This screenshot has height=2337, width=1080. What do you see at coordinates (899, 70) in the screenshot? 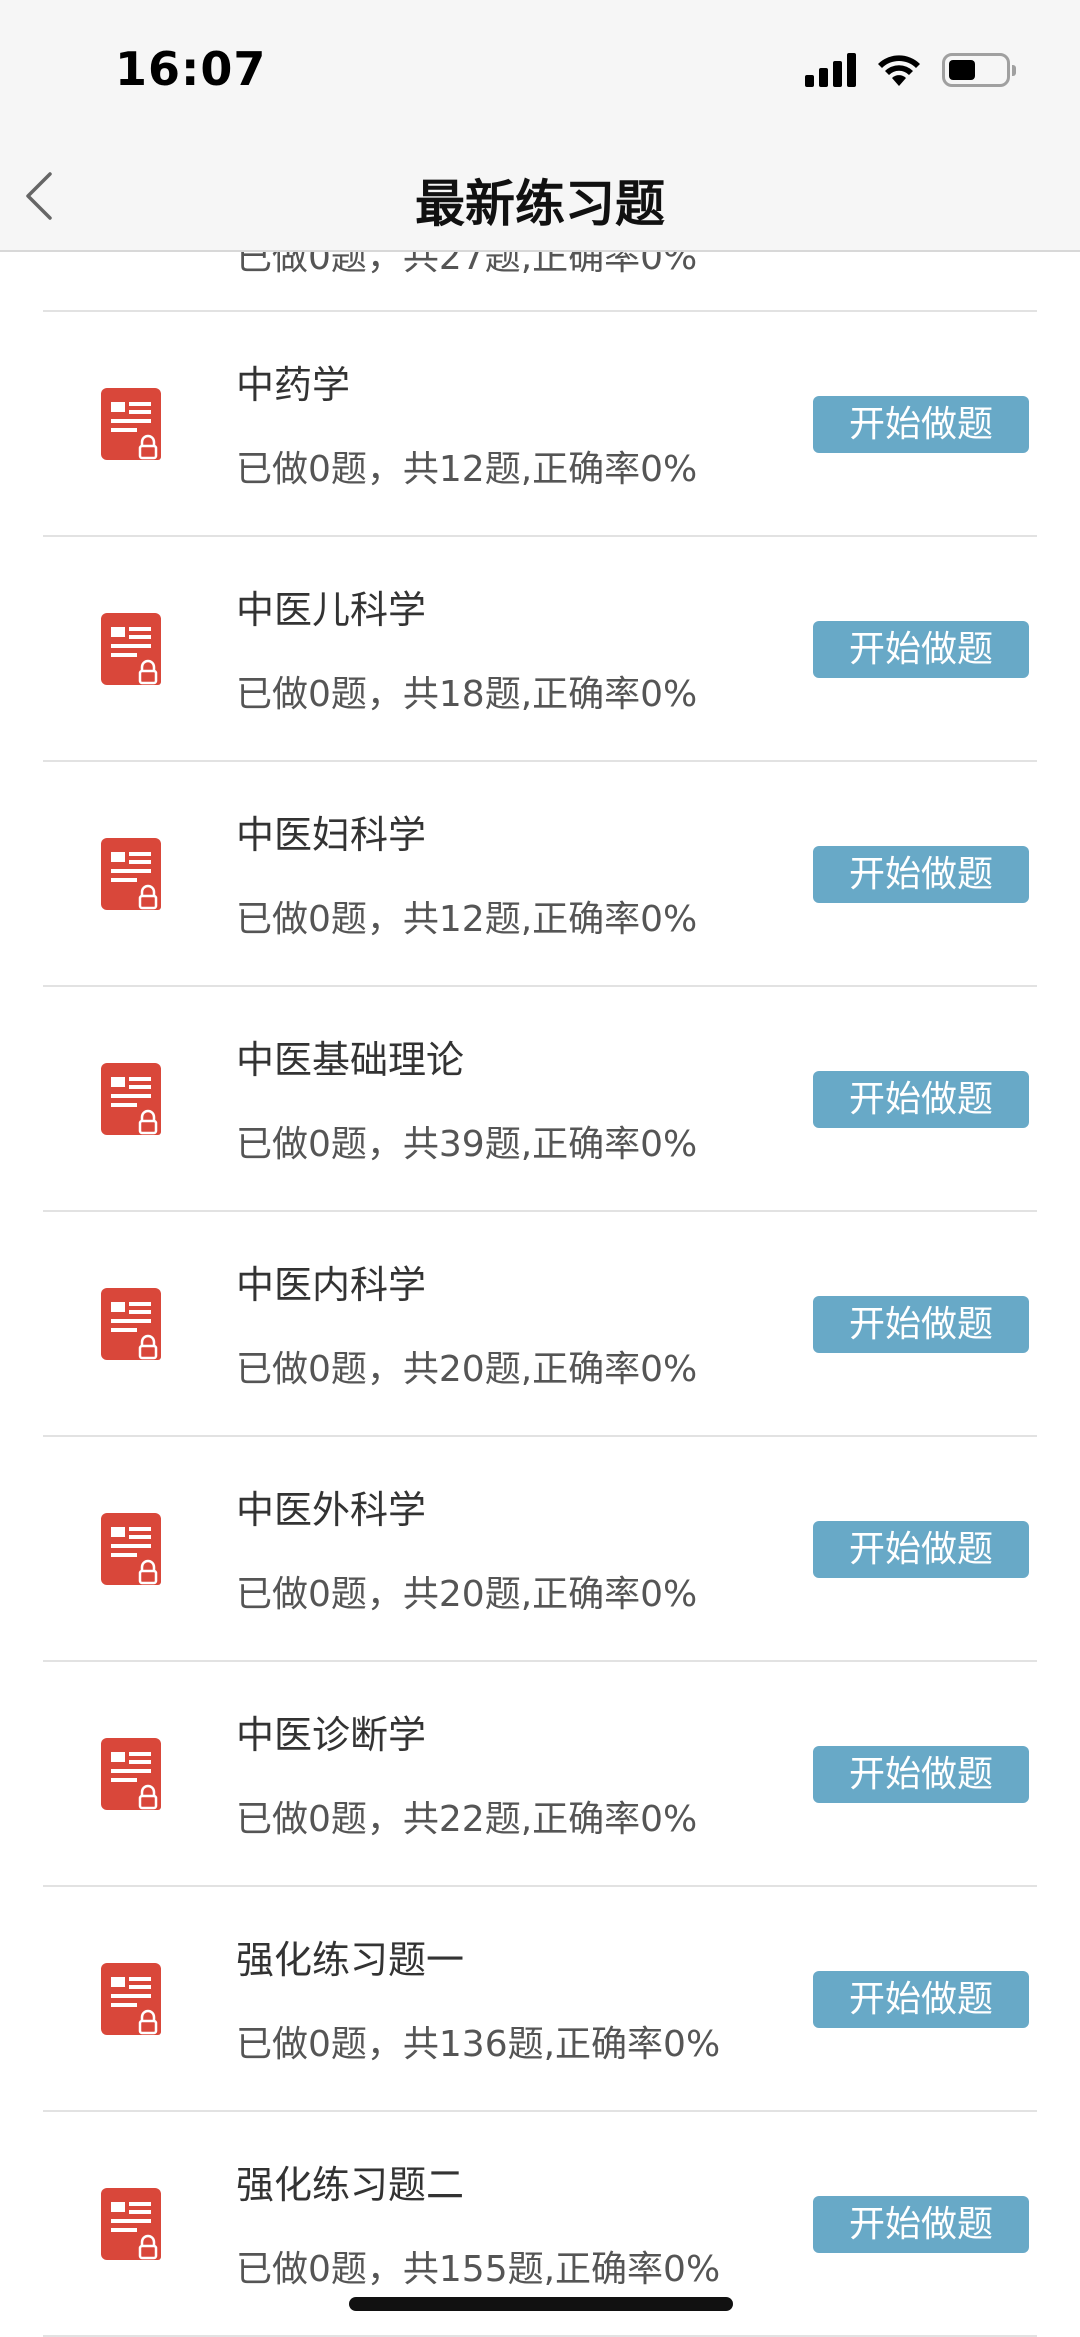
I see `wifi-icon` at bounding box center [899, 70].